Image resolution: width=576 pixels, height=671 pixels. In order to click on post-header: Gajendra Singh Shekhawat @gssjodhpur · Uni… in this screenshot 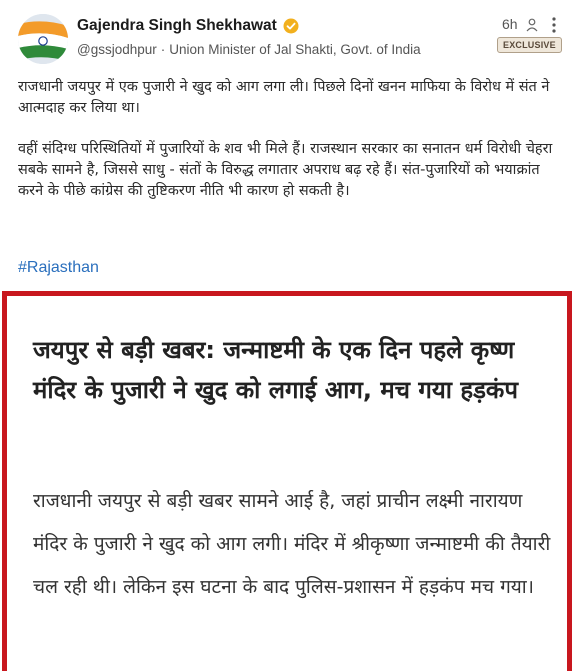, I will do `click(288, 36)`.